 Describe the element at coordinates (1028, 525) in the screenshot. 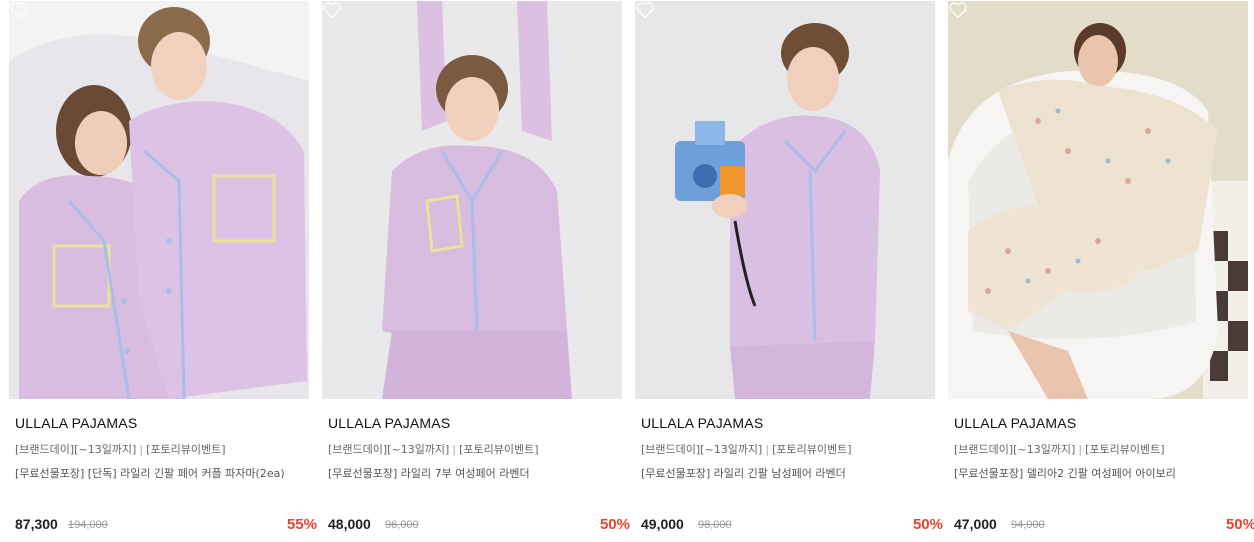

I see `original-price: 94,000` at that location.